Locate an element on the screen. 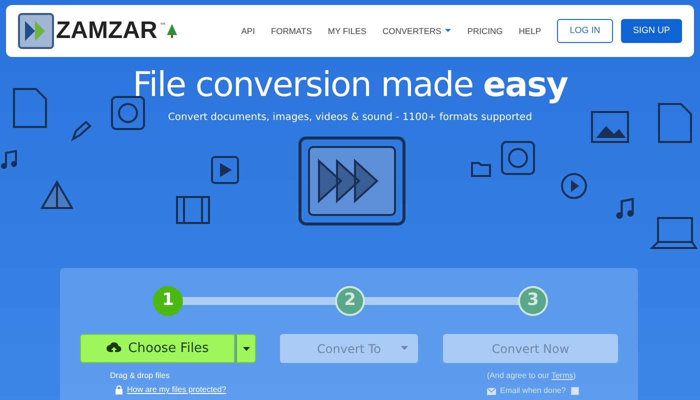  image-icon is located at coordinates (610, 127).